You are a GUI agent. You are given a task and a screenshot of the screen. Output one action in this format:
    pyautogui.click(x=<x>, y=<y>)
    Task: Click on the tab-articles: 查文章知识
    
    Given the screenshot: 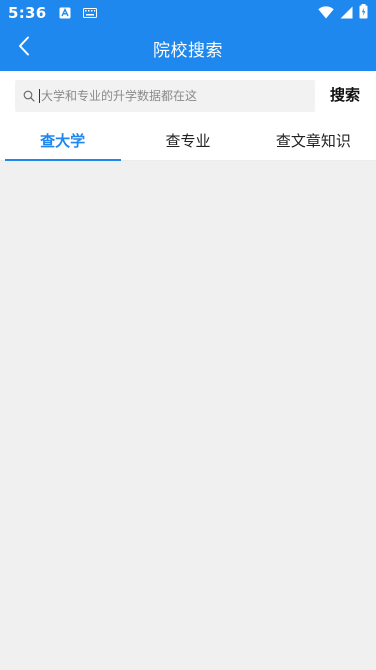 What is the action you would take?
    pyautogui.click(x=313, y=140)
    